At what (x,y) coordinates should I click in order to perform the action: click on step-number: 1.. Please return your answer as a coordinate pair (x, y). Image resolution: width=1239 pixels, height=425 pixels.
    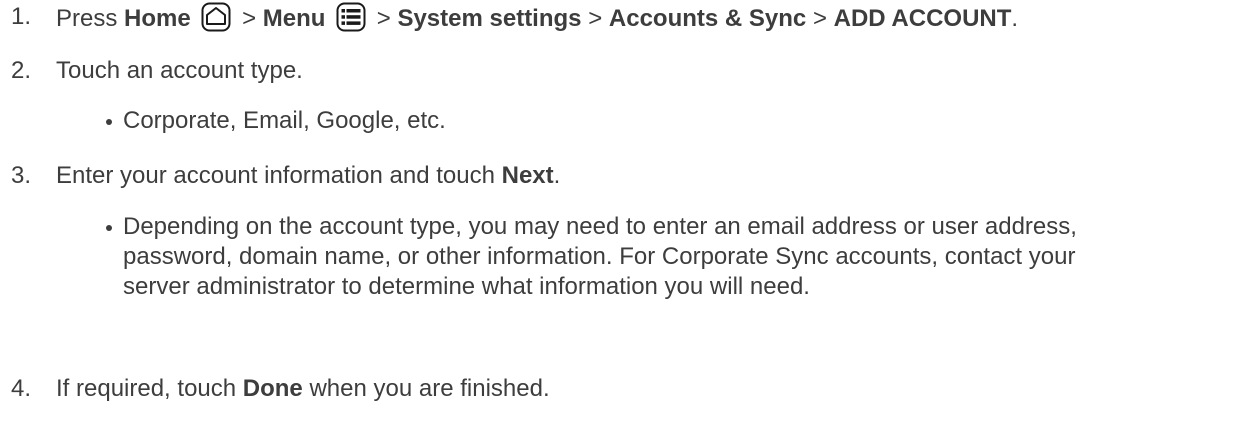
    Looking at the image, I should click on (21, 16).